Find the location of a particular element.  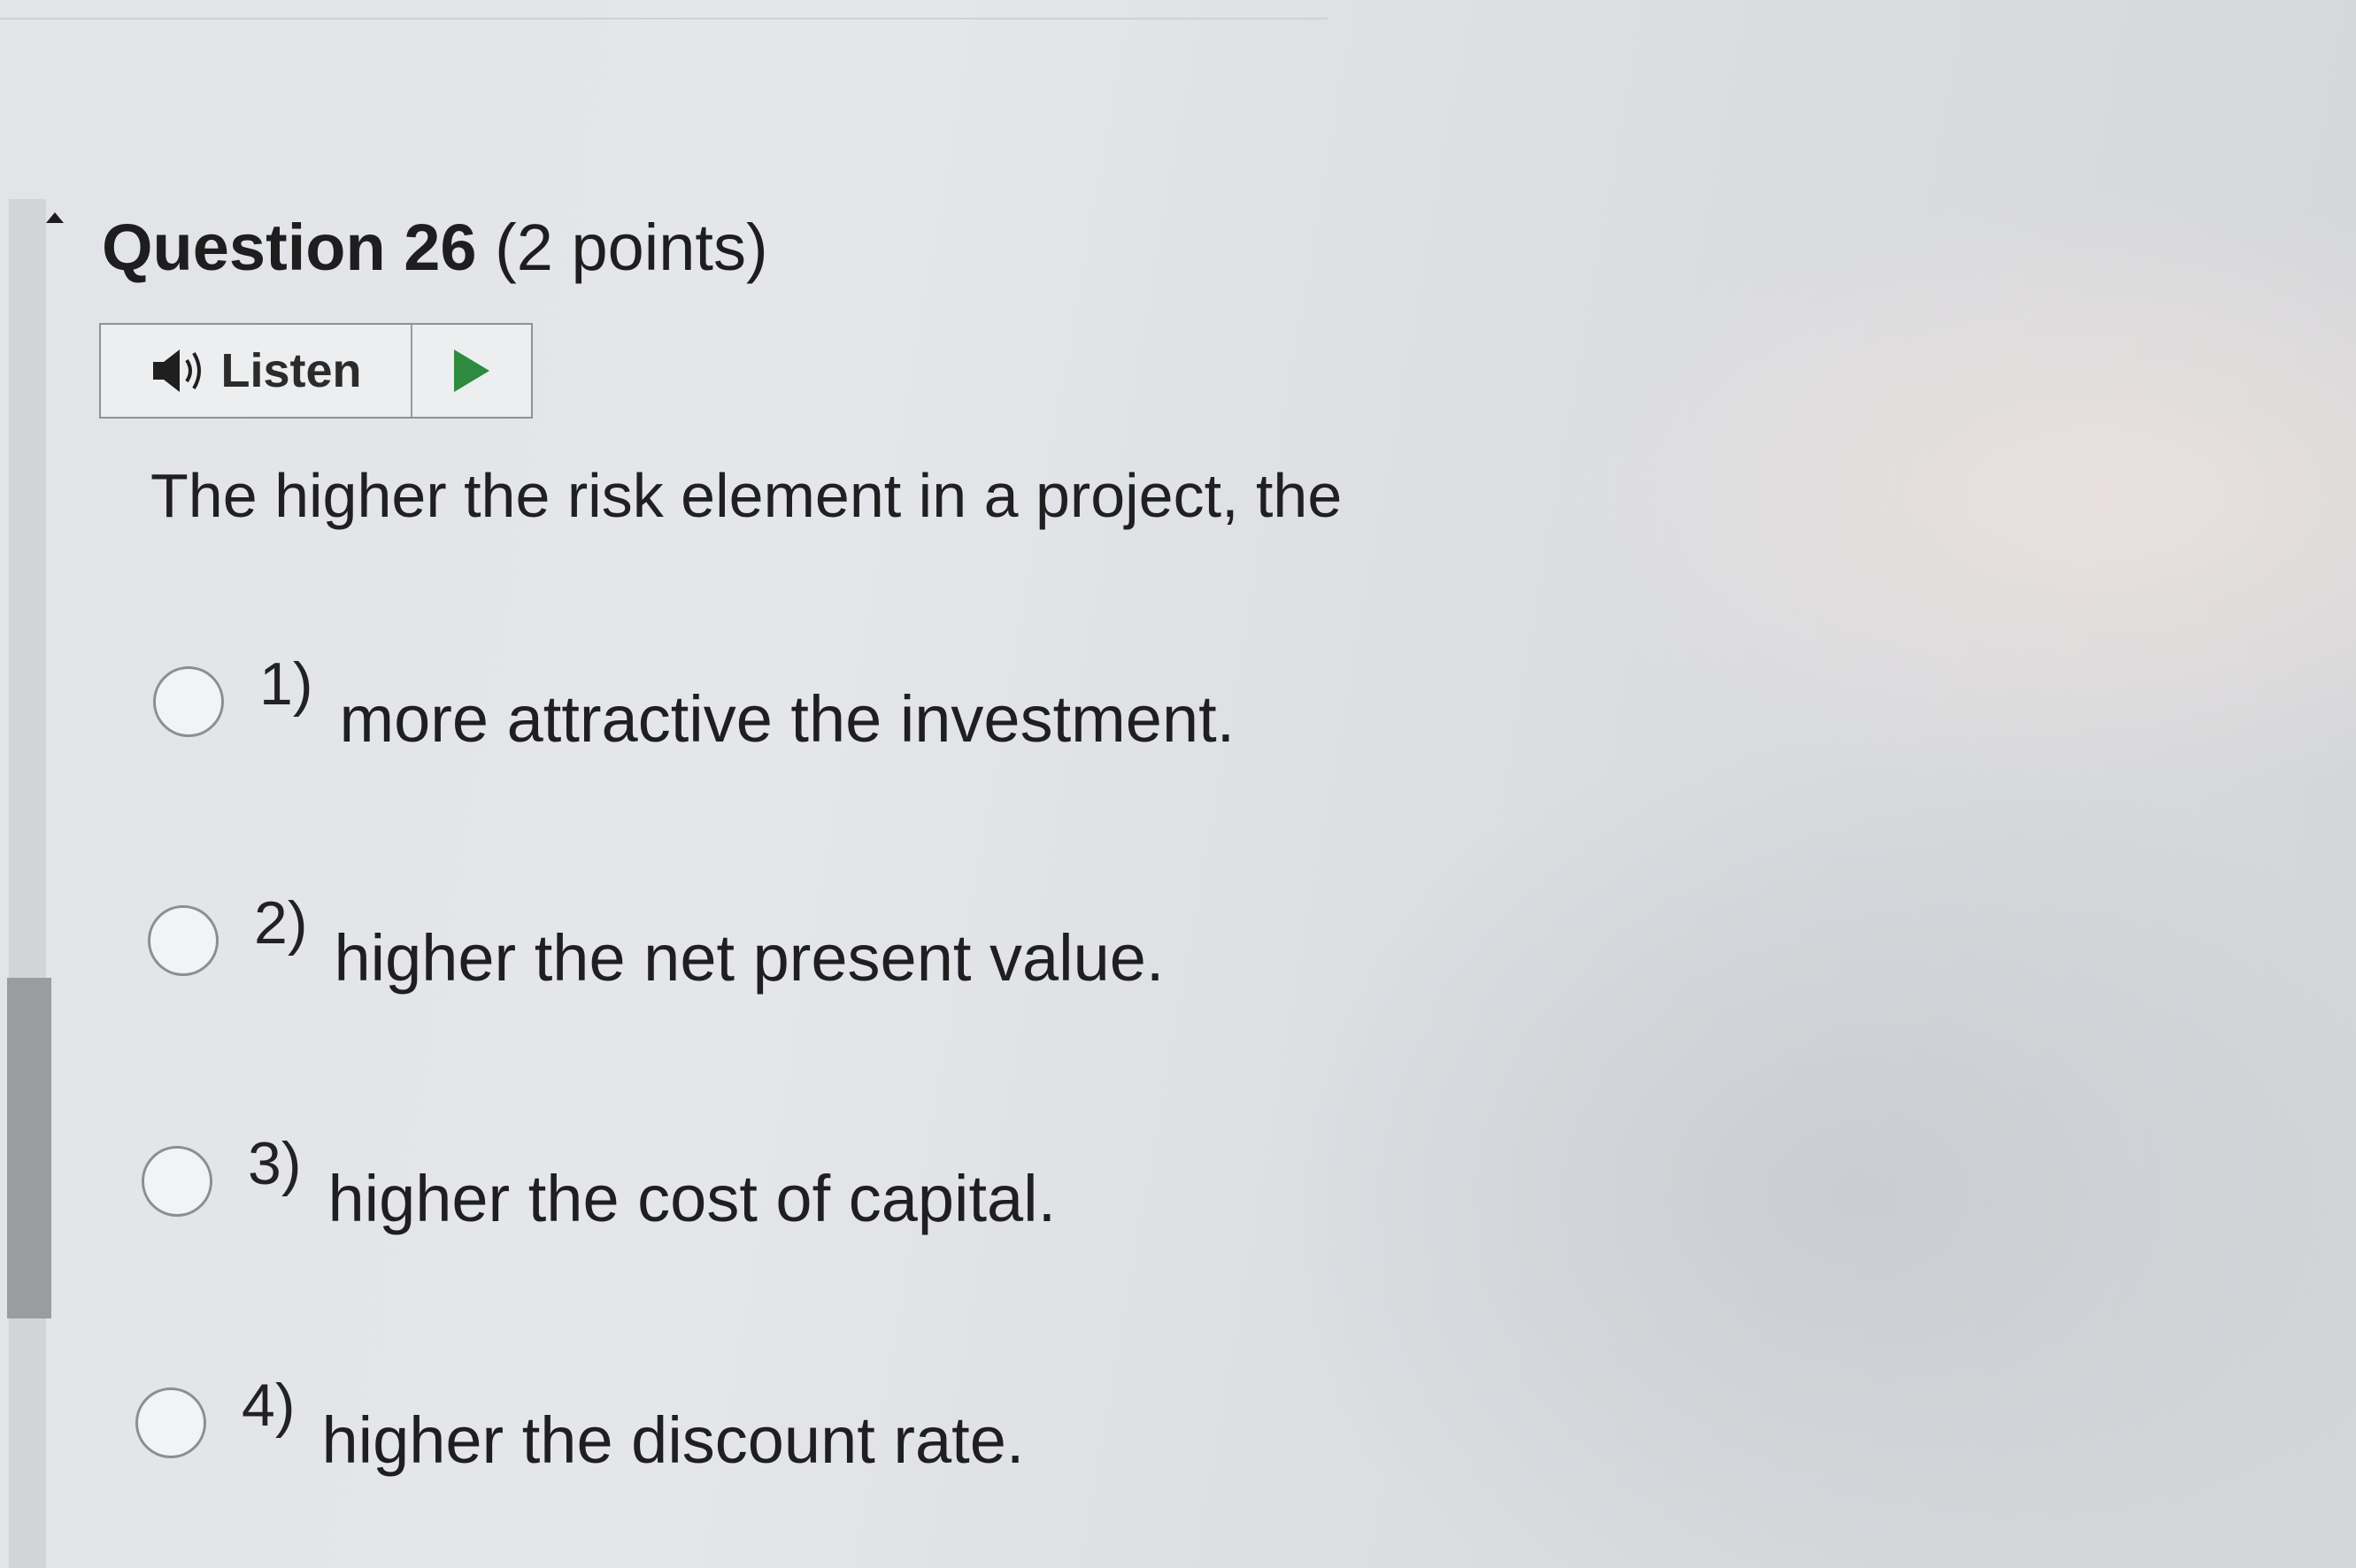

answer-option-3: 3) higher the cost of capital. is located at coordinates (599, 1181).